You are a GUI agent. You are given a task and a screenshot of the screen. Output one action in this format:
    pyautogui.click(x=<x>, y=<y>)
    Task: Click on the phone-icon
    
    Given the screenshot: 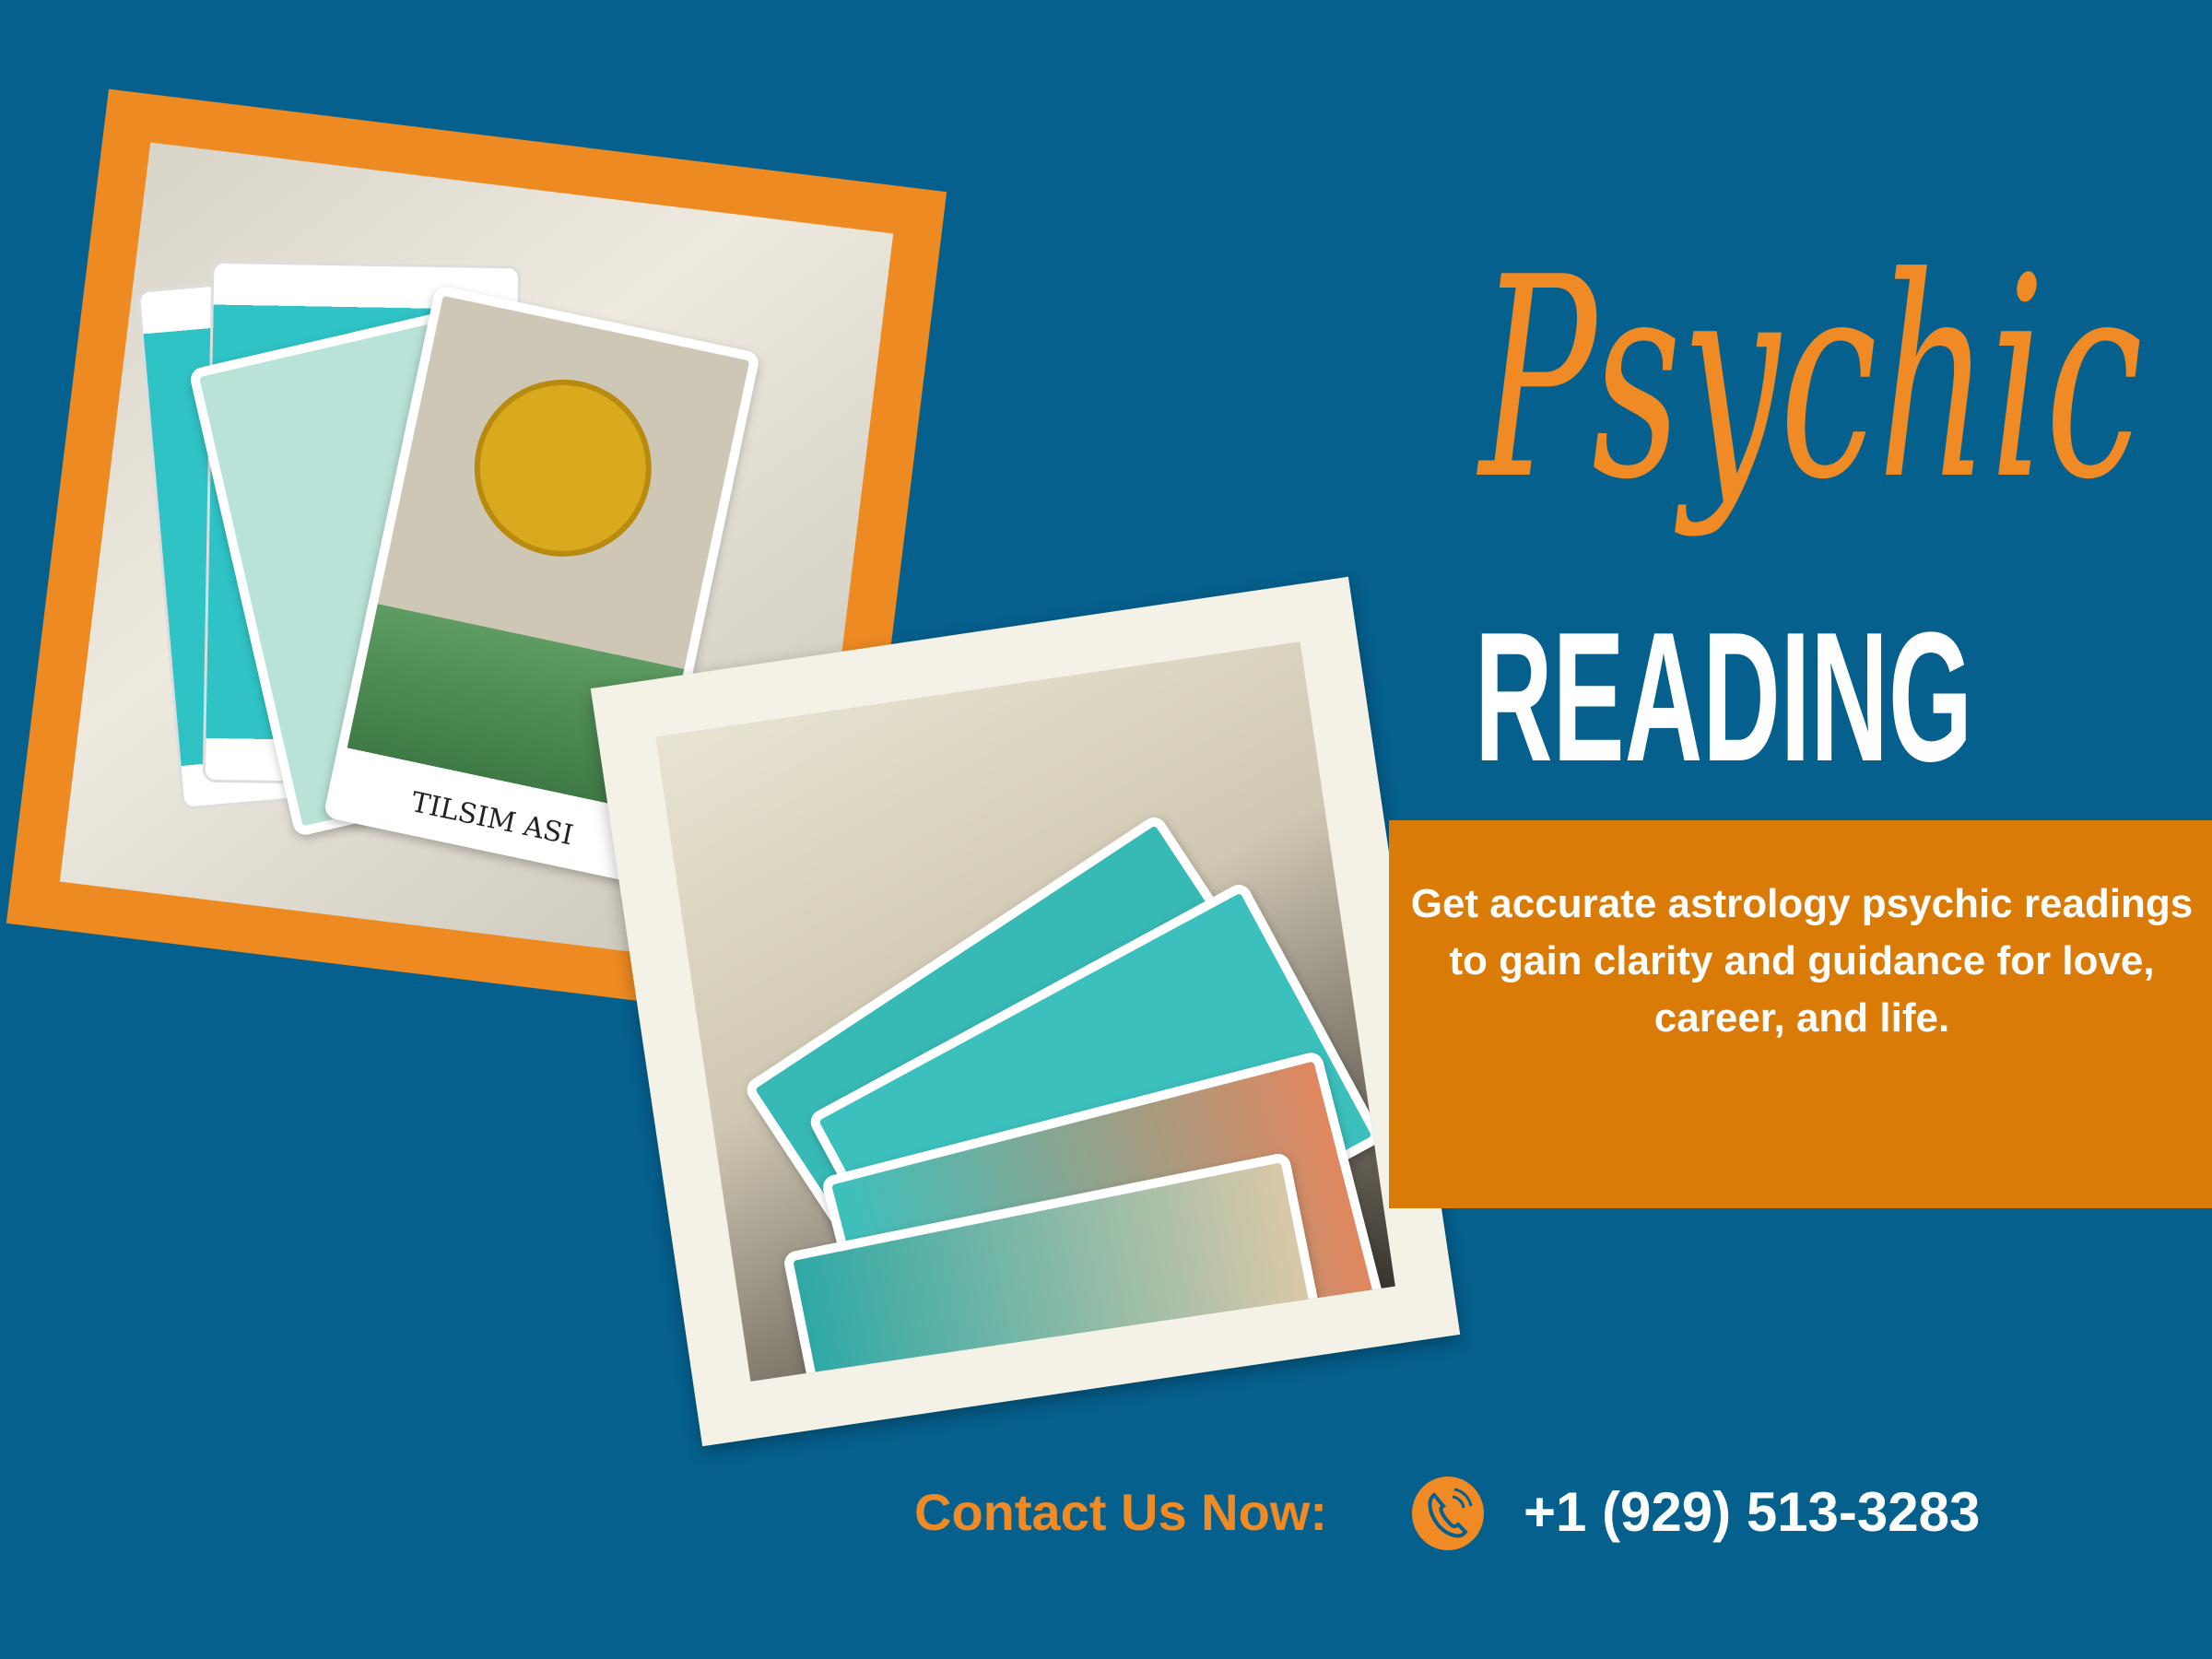 What is the action you would take?
    pyautogui.click(x=1448, y=1513)
    